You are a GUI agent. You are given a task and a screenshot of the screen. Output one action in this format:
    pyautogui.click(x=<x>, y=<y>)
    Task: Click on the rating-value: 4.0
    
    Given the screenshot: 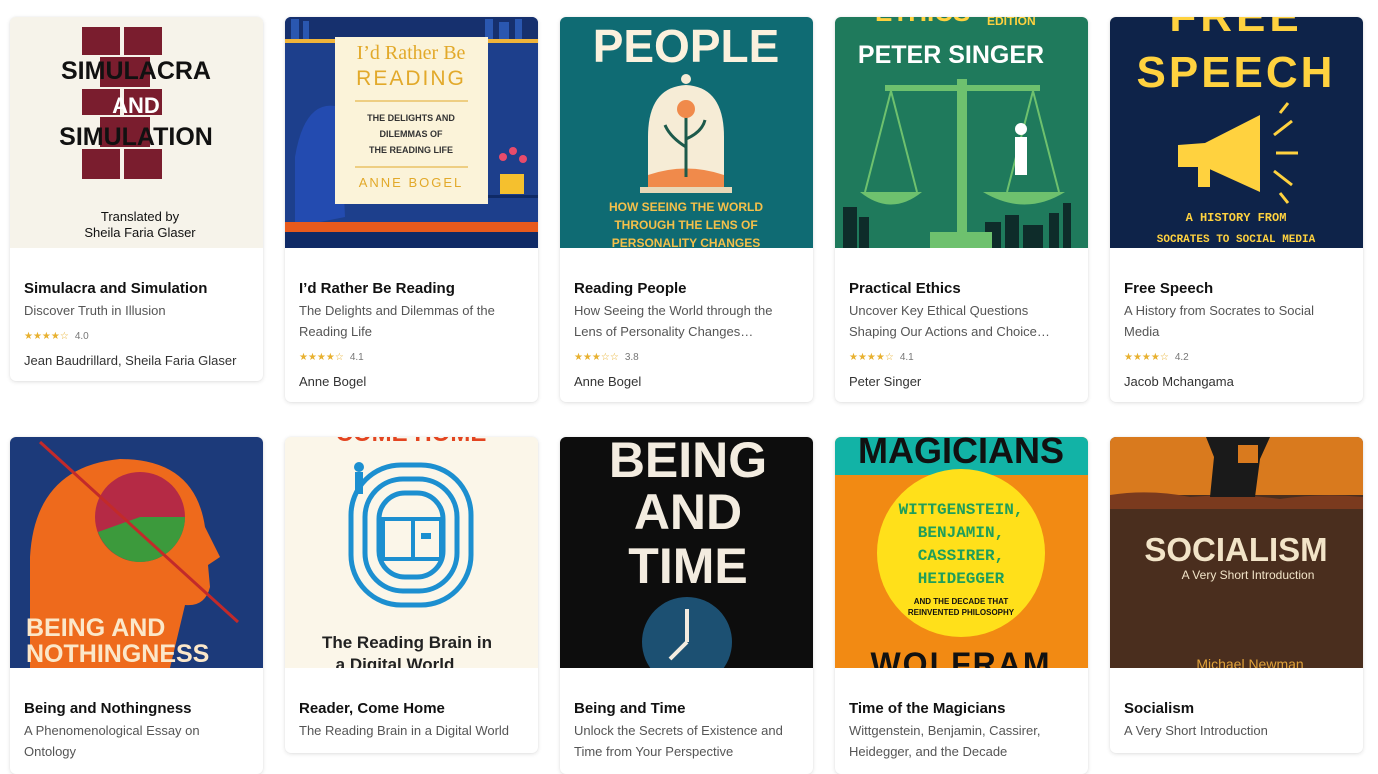 What is the action you would take?
    pyautogui.click(x=81, y=336)
    